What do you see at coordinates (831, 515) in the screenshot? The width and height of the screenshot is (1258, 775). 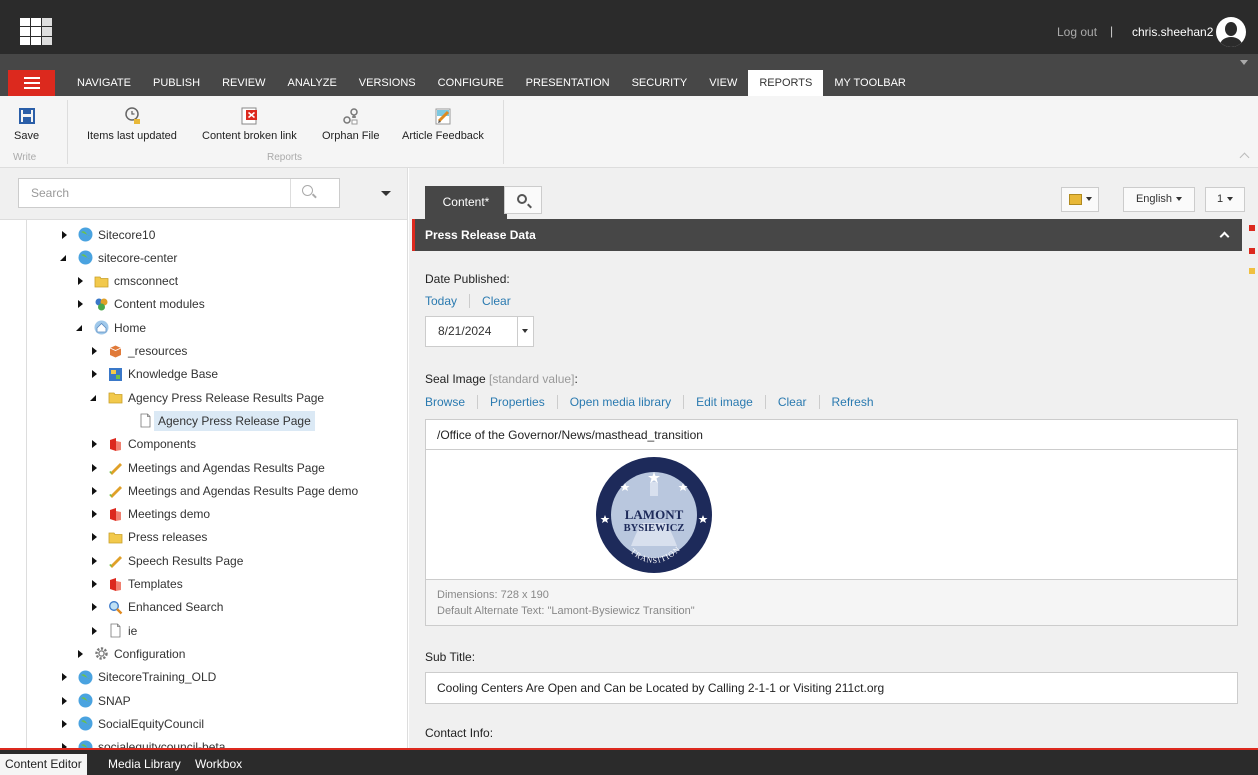 I see `seal-image-preview: LAMONT BYSIEWICZ TRANSITION` at bounding box center [831, 515].